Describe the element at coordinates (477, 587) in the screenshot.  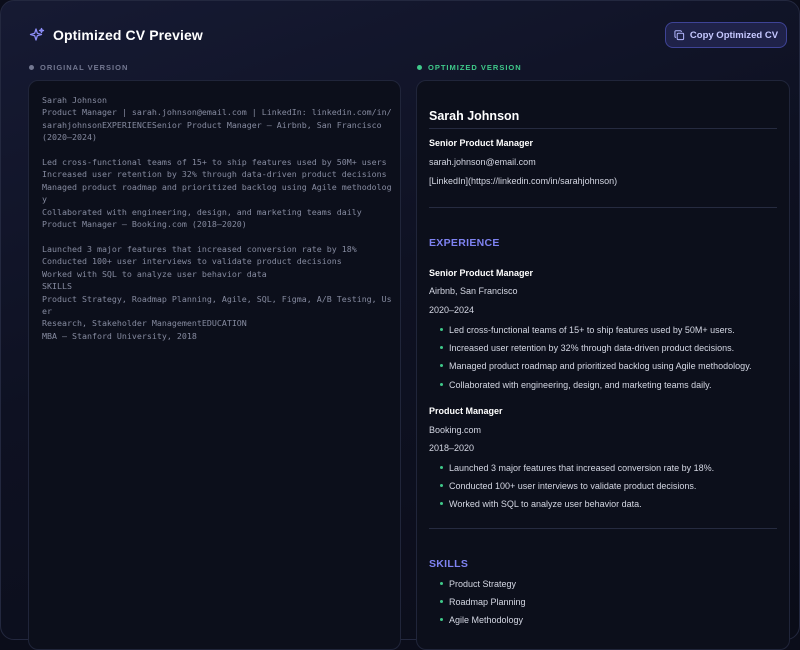
I see `list-item: Product Strategy` at that location.